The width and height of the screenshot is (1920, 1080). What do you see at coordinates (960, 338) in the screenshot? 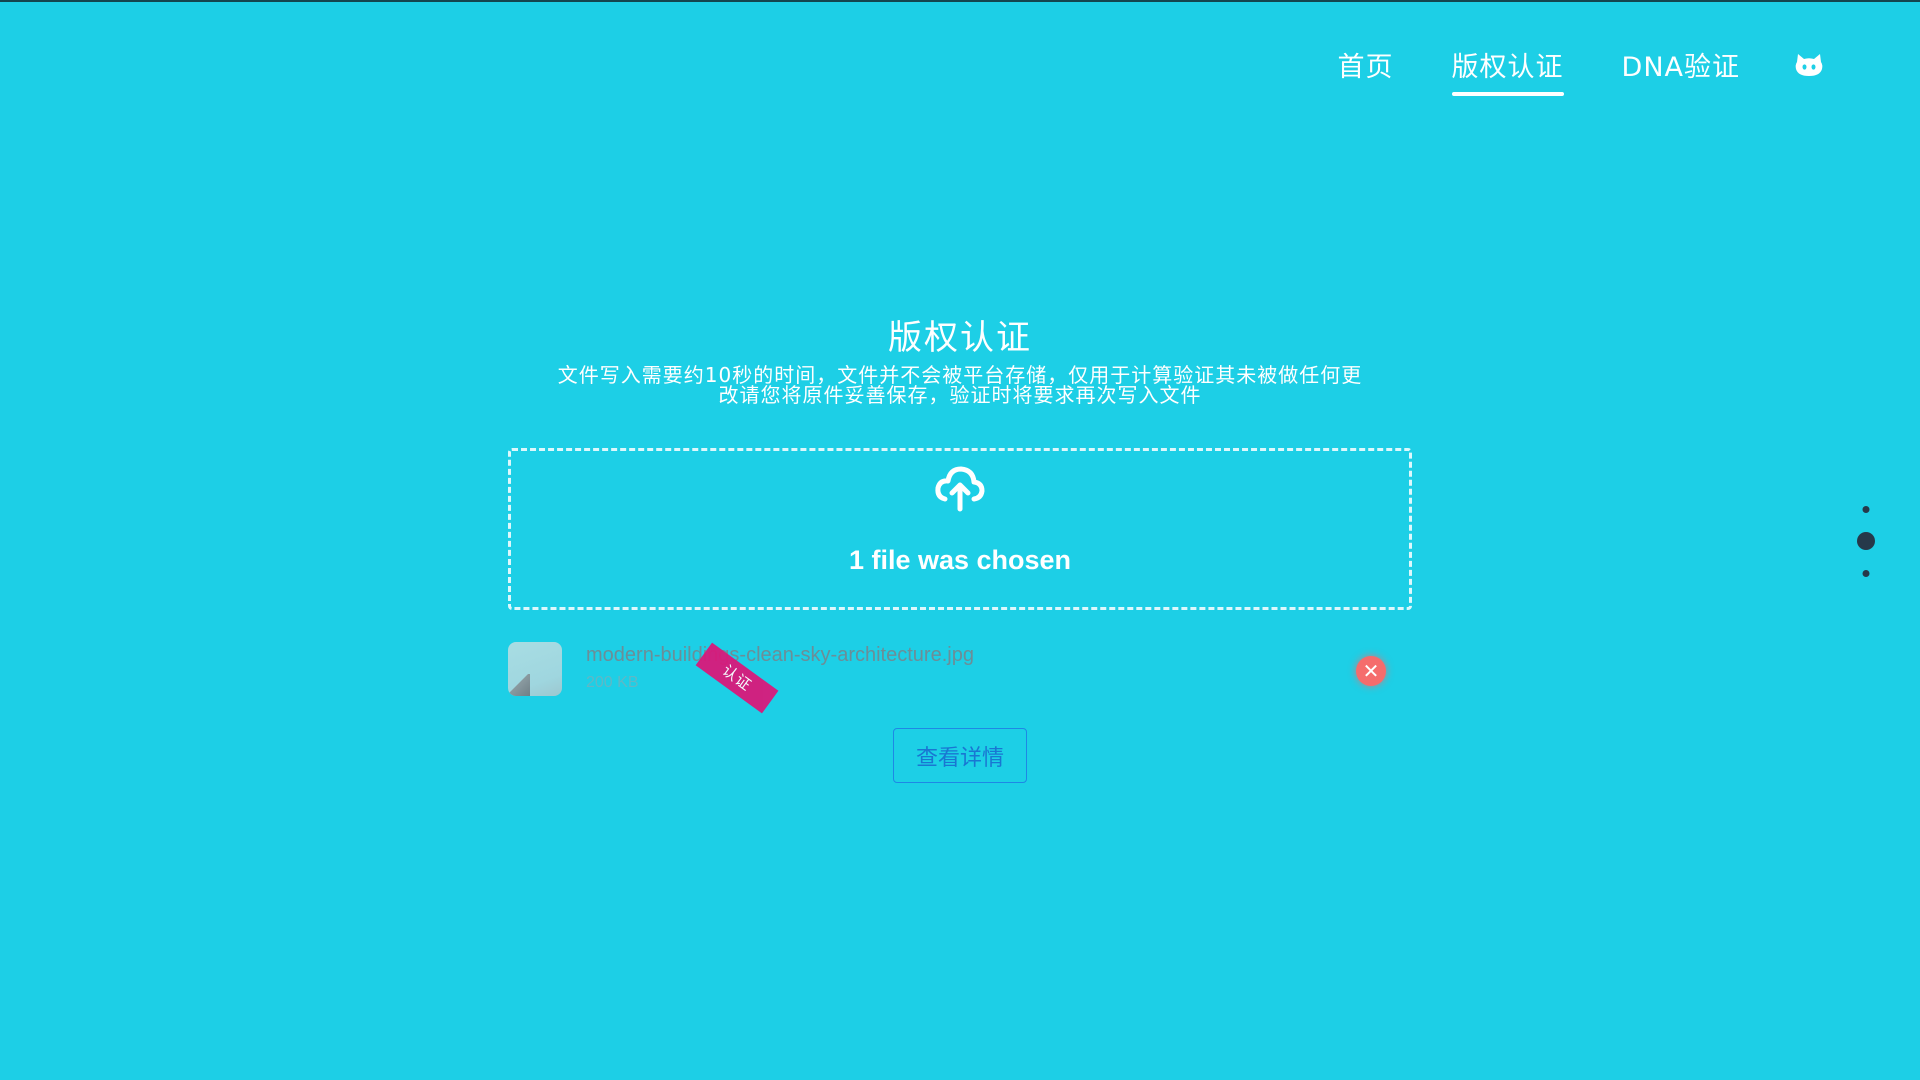
I see `page-title: 版权认证` at bounding box center [960, 338].